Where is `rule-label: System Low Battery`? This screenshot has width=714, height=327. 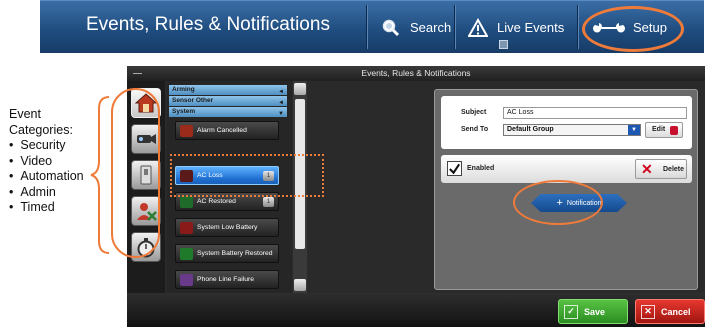 rule-label: System Low Battery is located at coordinates (227, 227).